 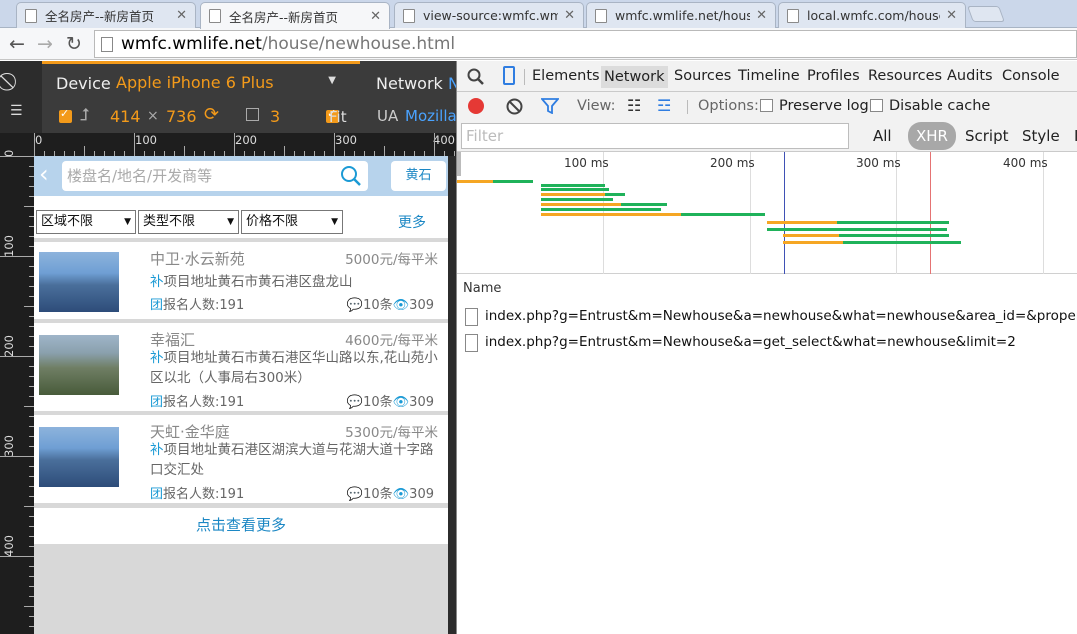 I want to click on timeline-label: 200 ms, so click(x=732, y=163).